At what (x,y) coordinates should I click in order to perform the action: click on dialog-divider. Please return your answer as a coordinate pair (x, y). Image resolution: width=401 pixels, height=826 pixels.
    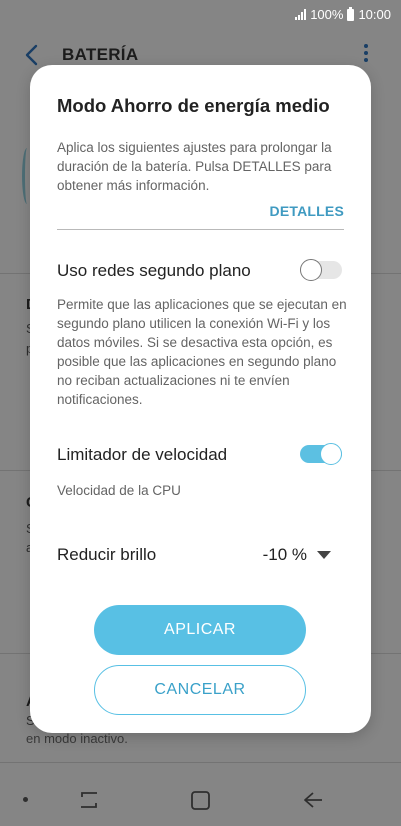
    Looking at the image, I should click on (200, 229).